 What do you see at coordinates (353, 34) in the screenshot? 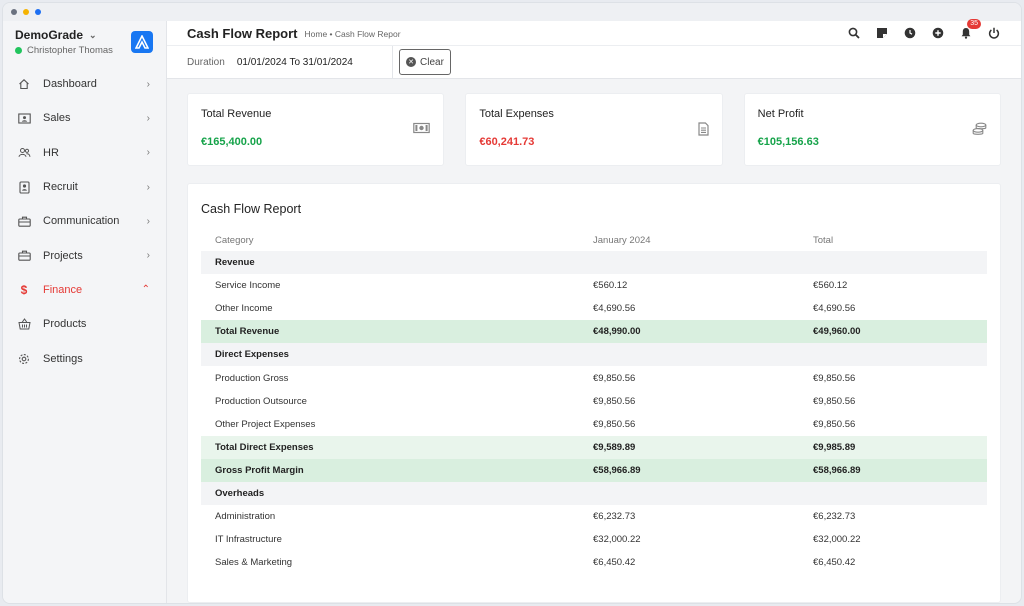
I see `breadcrumb: Home • Cash Flow Repor` at bounding box center [353, 34].